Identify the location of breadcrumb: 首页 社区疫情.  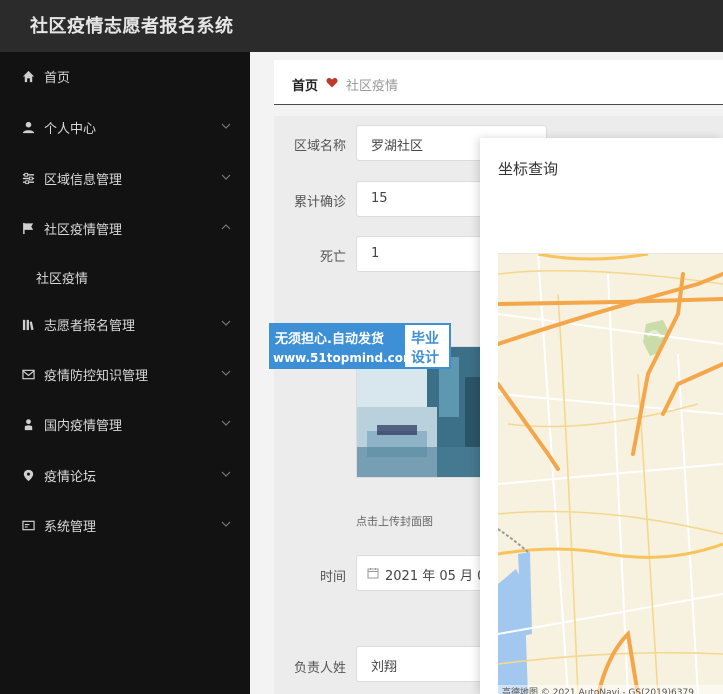
(498, 82).